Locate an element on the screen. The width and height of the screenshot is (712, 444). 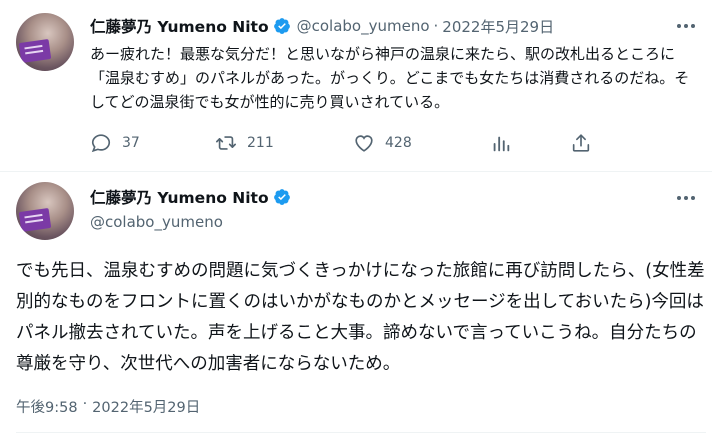
retweet-icon is located at coordinates (226, 143).